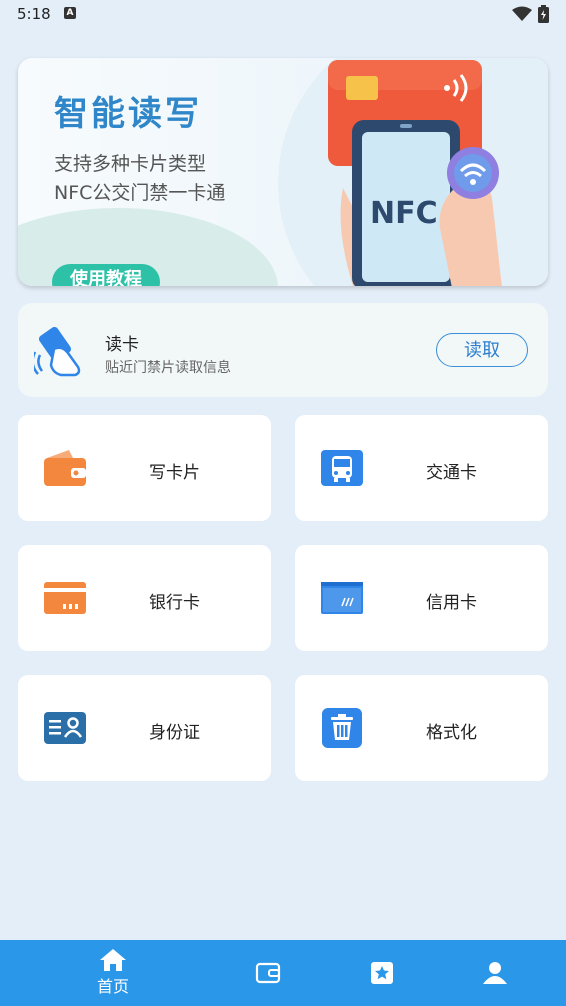 The height and width of the screenshot is (1006, 566). I want to click on read-card-panel: 读卡 贴近门禁片读取信息 读取, so click(283, 350).